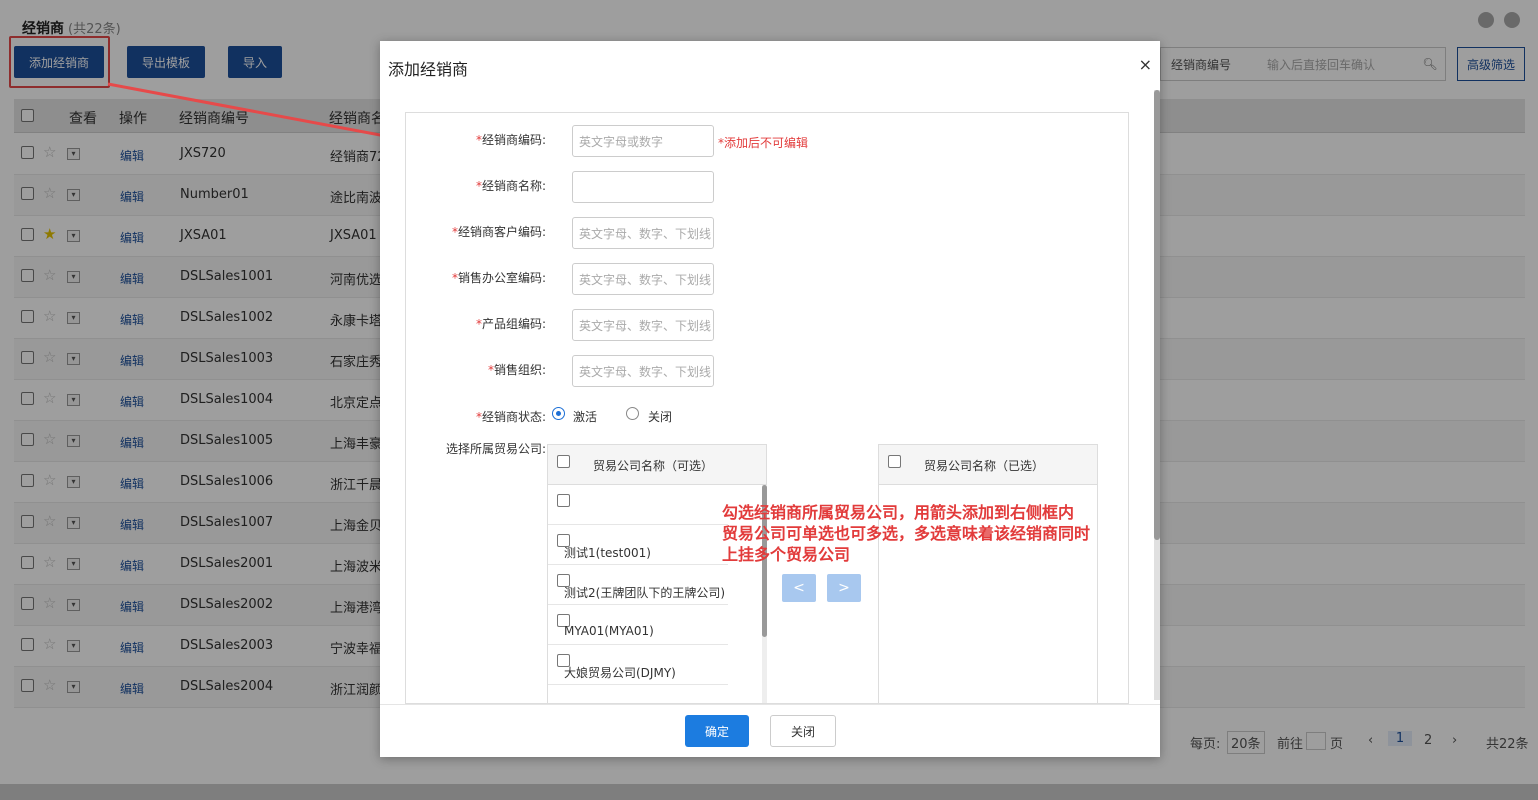  I want to click on cancel-button: 关闭, so click(803, 731).